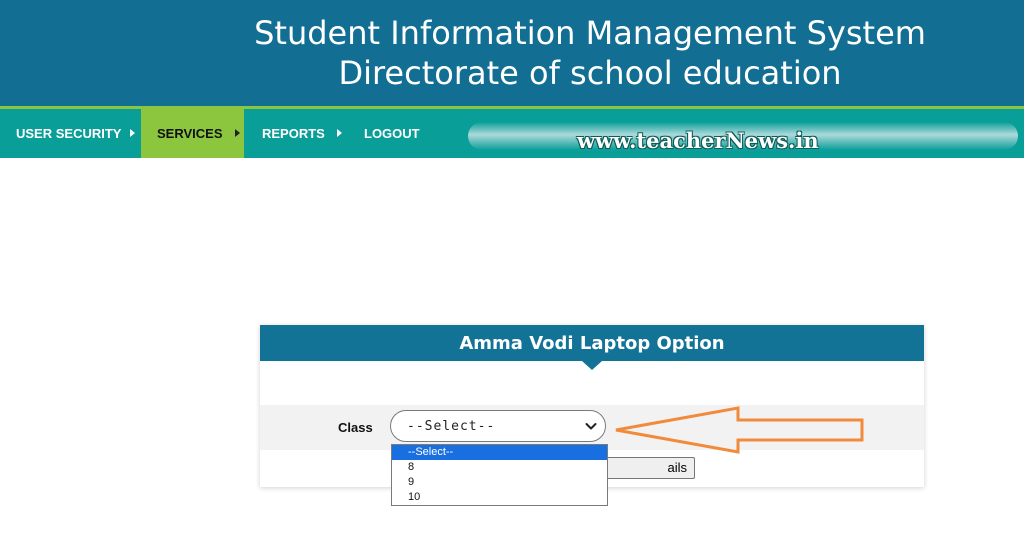  I want to click on get-details-button: ails, so click(649, 468).